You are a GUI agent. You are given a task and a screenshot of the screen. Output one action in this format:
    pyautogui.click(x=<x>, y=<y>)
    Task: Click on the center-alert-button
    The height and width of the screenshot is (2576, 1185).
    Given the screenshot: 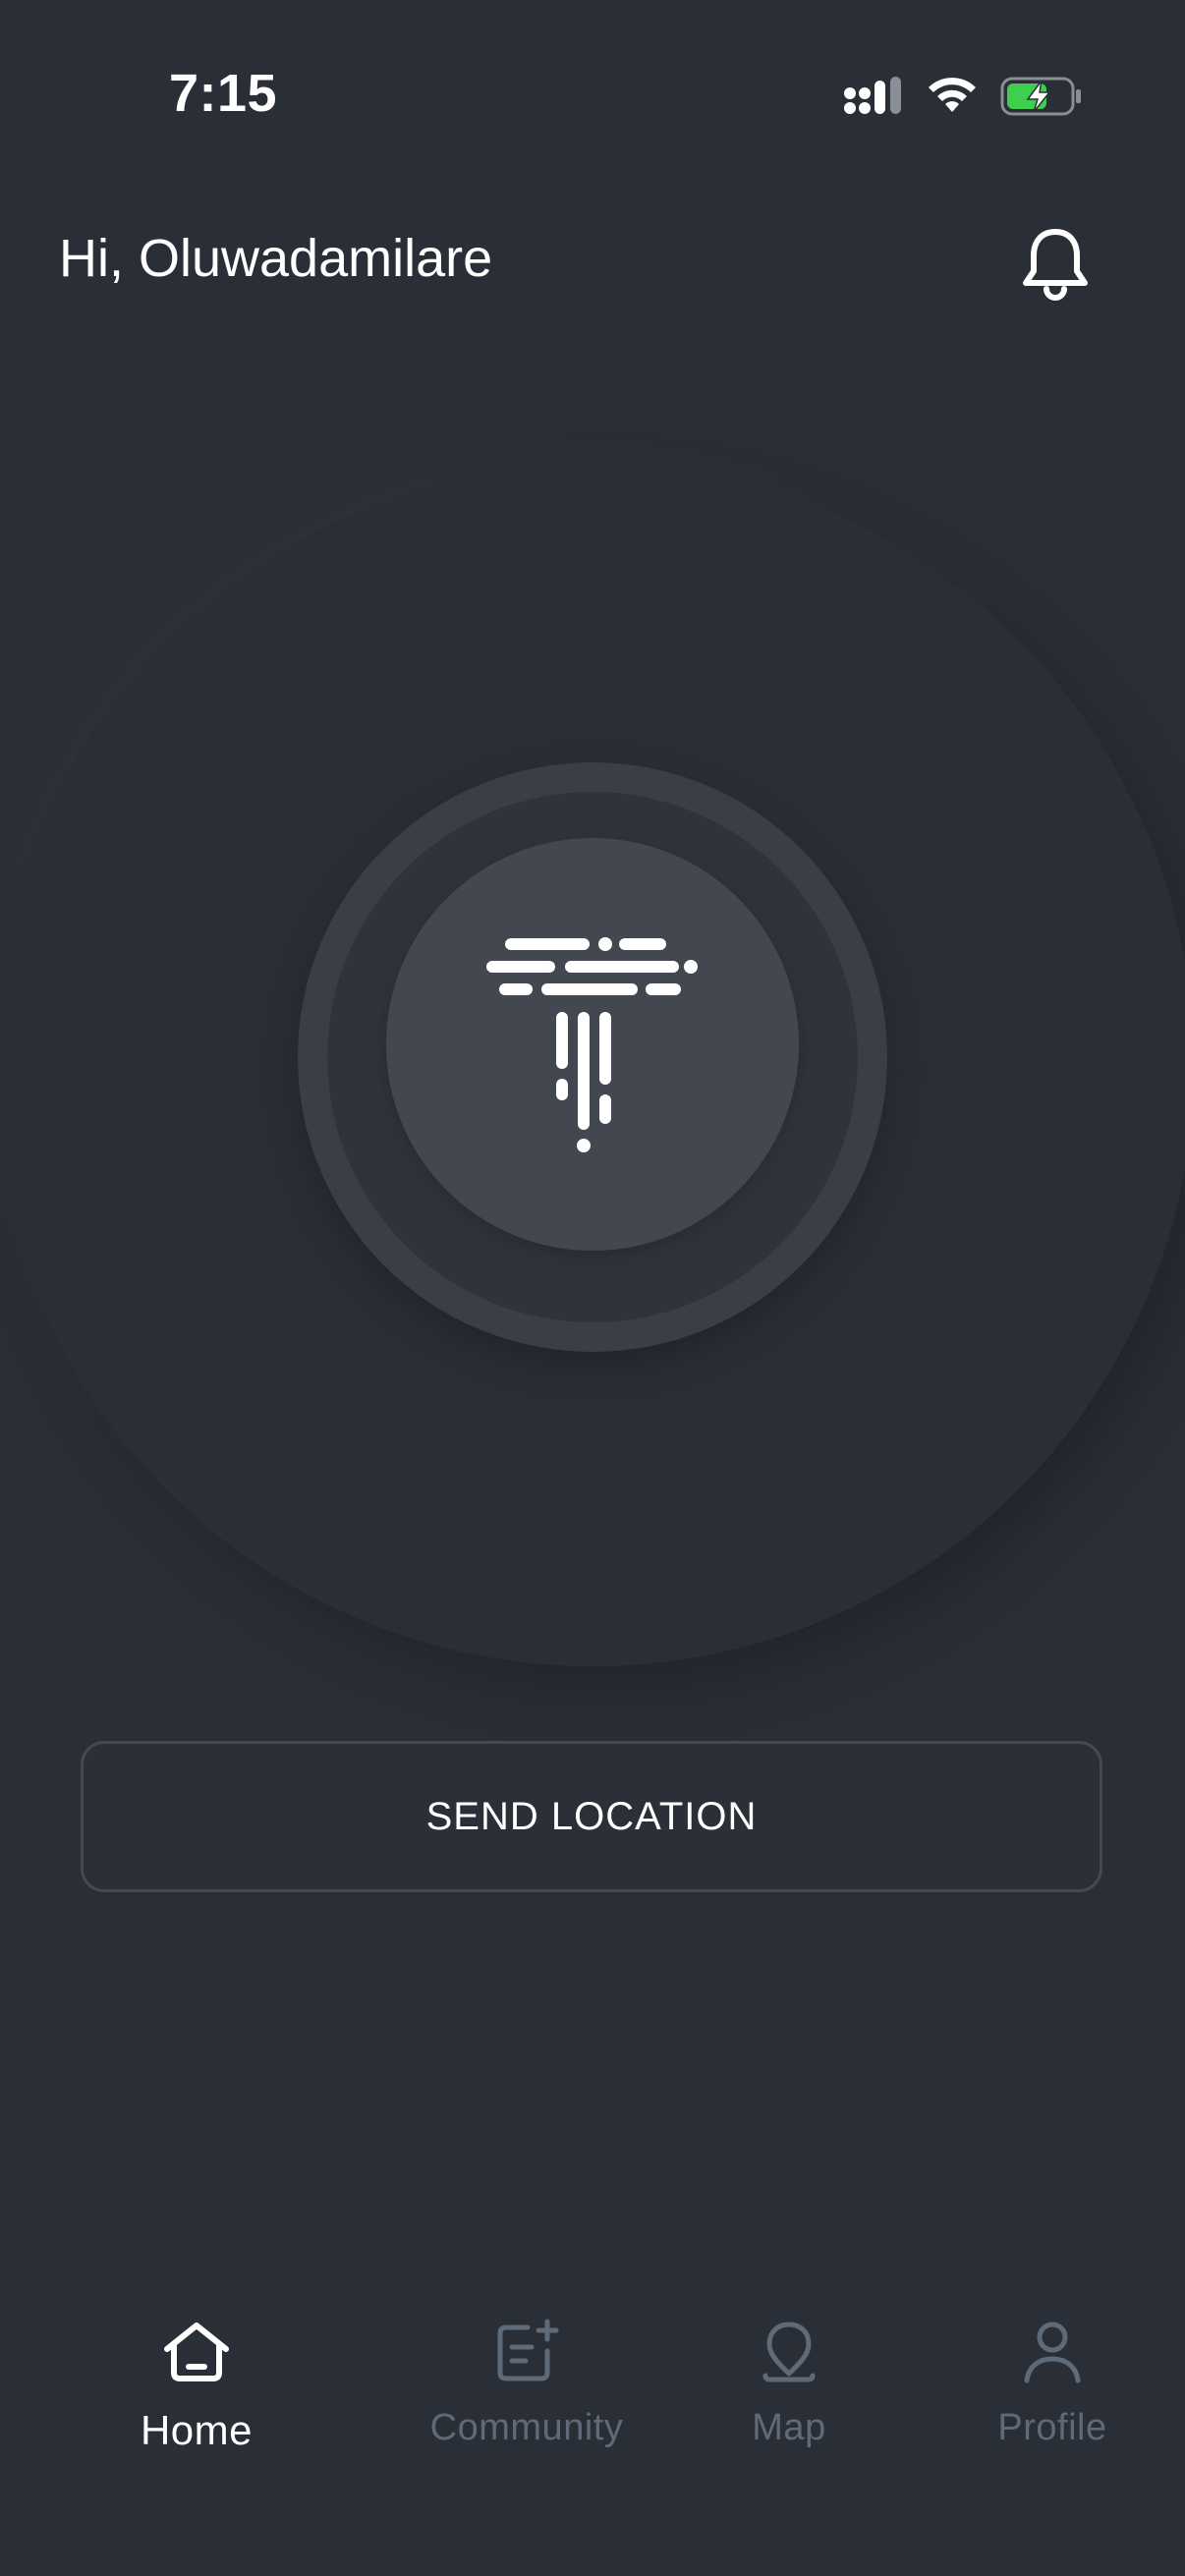 What is the action you would take?
    pyautogui.click(x=592, y=1044)
    